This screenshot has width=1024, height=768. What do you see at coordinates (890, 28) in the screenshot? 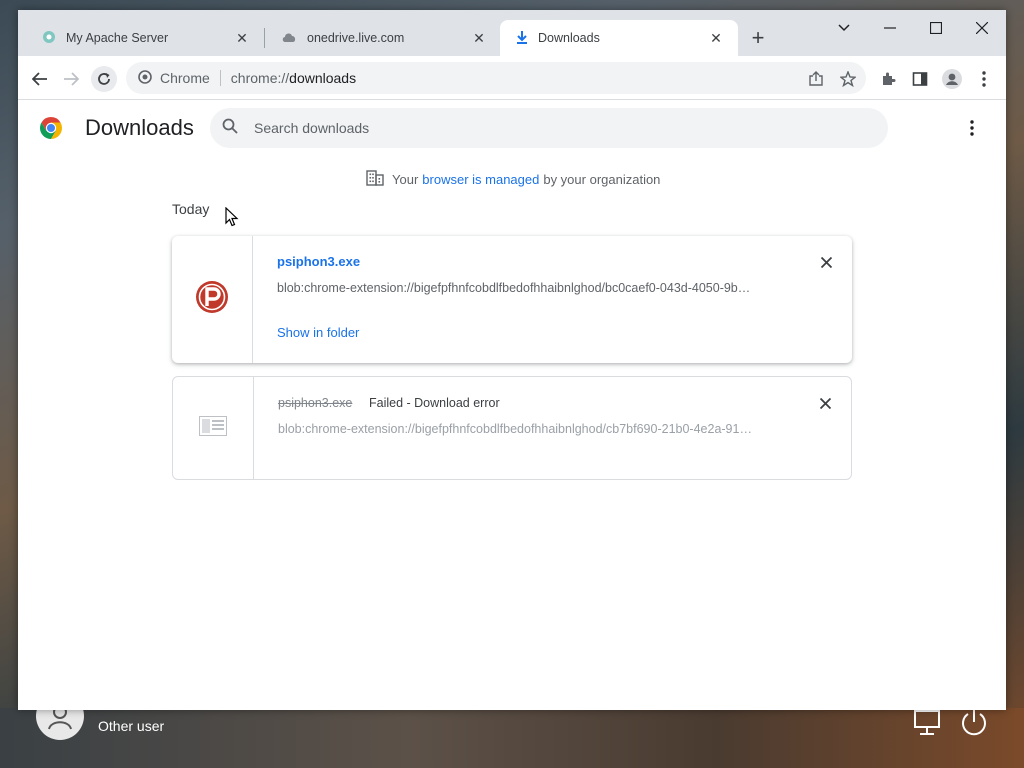
I see `minimize-button` at bounding box center [890, 28].